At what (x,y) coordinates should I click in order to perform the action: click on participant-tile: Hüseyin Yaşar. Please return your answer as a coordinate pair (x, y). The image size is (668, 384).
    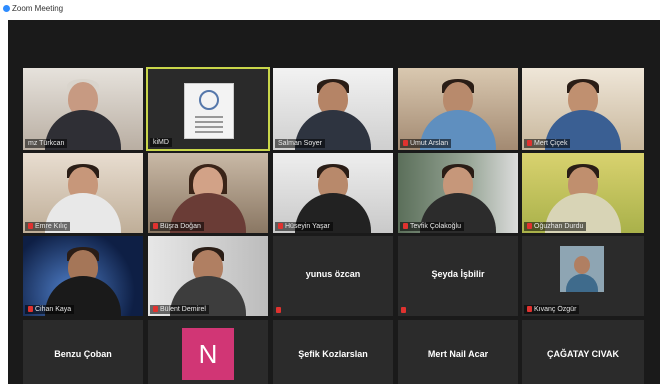
    Looking at the image, I should click on (333, 193).